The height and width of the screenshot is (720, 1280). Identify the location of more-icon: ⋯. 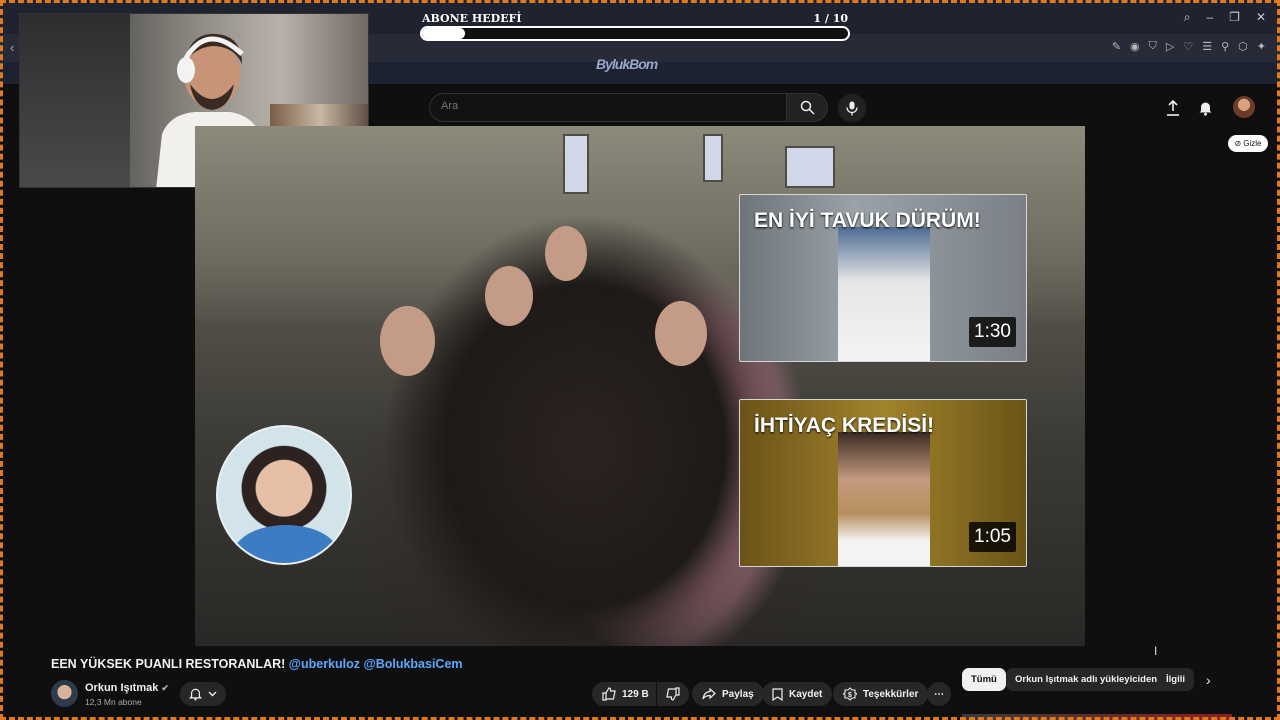
(939, 694).